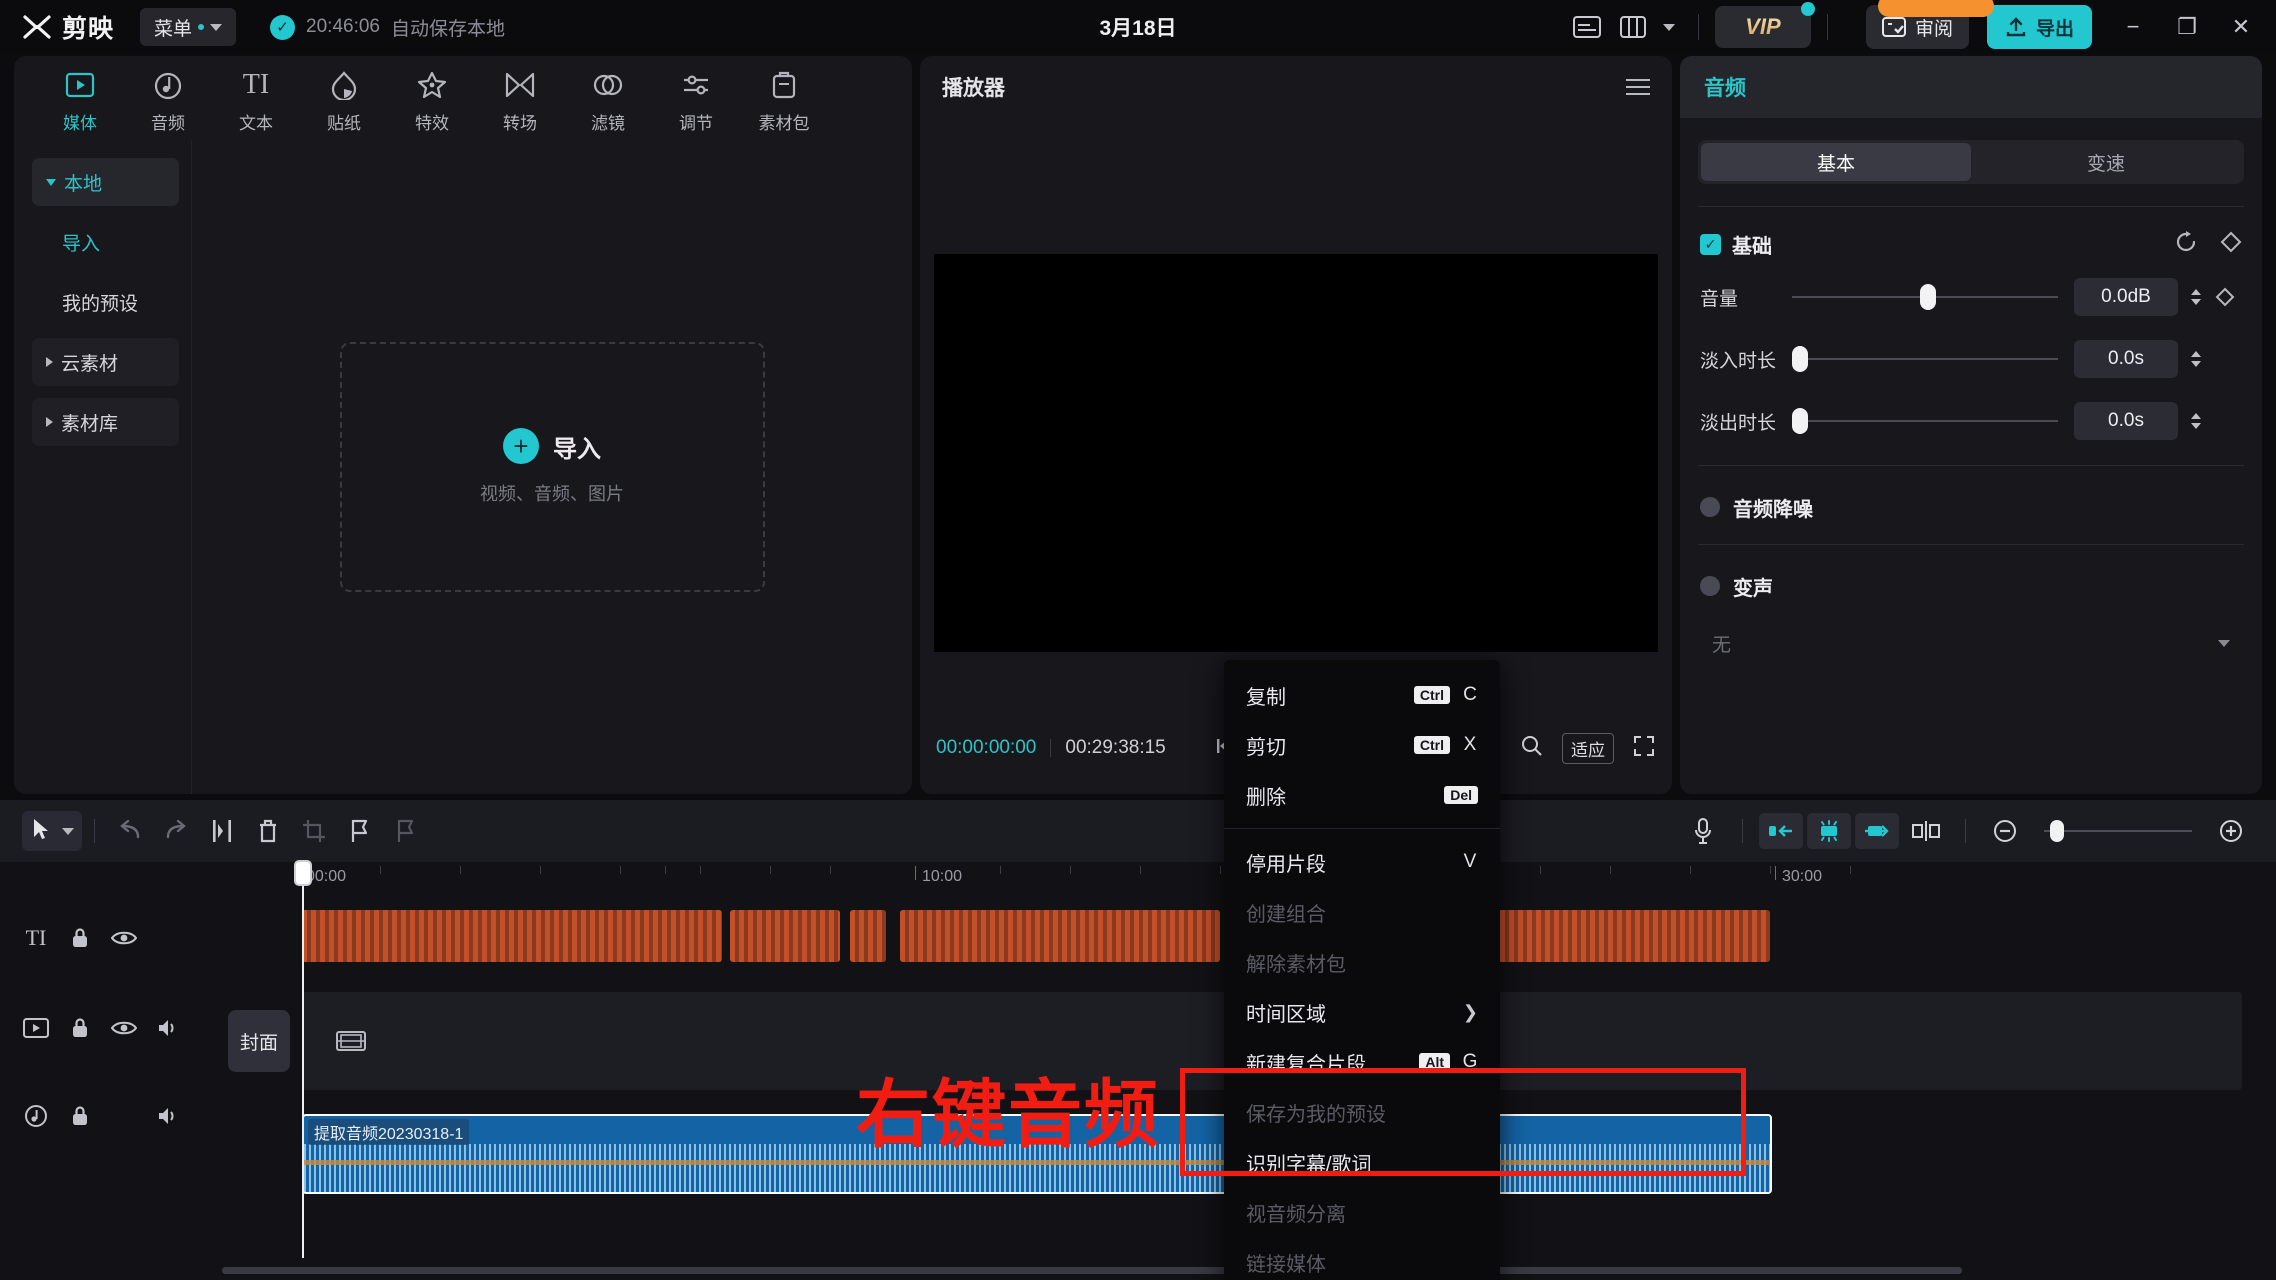 This screenshot has width=2276, height=1280. I want to click on tab-package: 素材包, so click(784, 101).